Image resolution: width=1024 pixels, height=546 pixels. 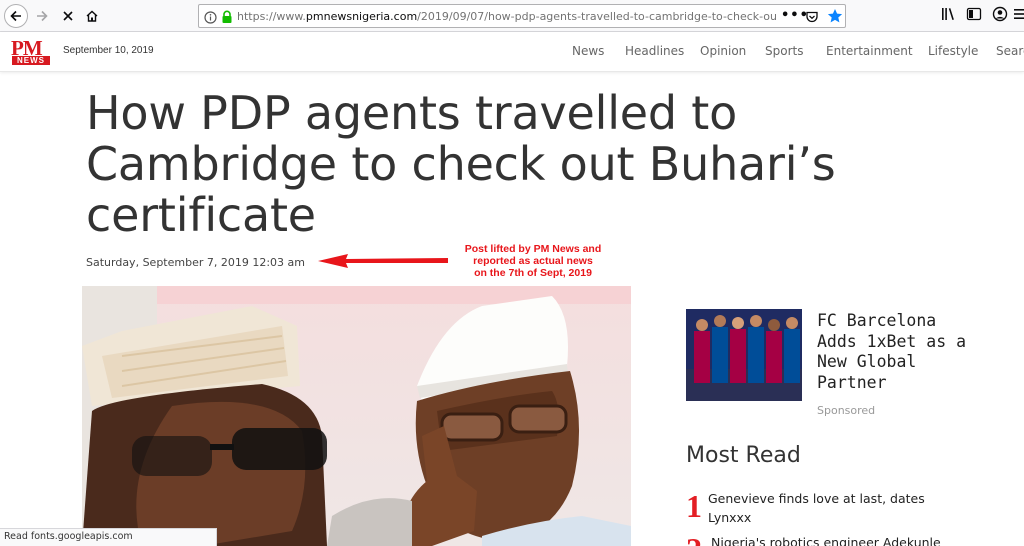 What do you see at coordinates (108, 50) in the screenshot?
I see `header-date: September 10, 2019` at bounding box center [108, 50].